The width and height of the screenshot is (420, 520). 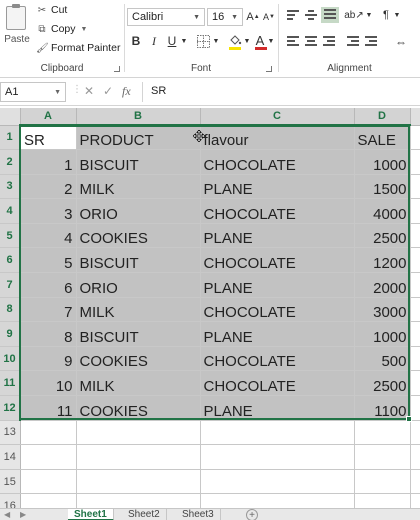 I want to click on font-color-icon: A, so click(x=260, y=40).